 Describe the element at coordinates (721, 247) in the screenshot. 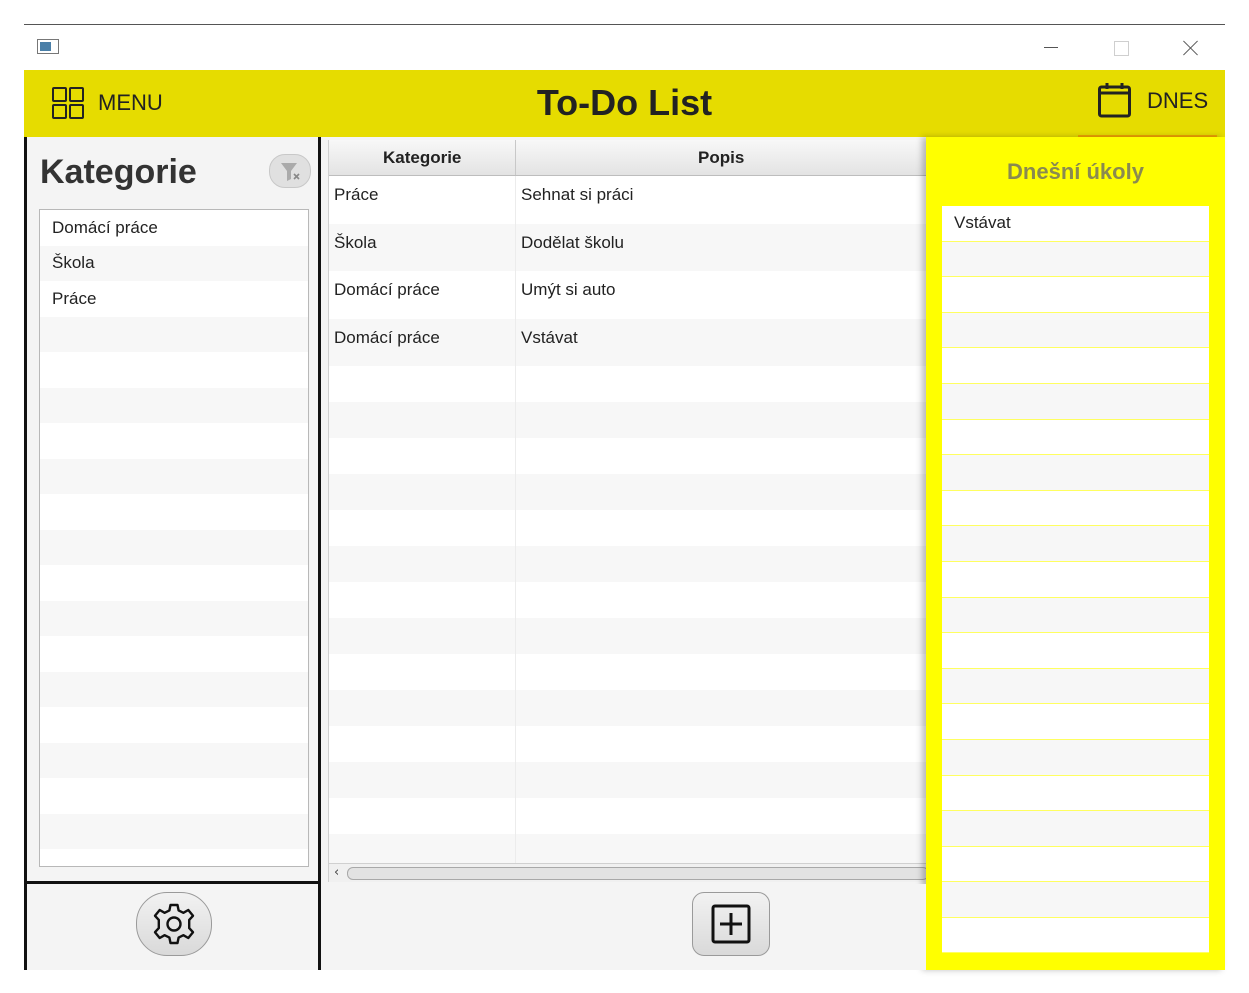

I see `cell-description: Dodělat školu` at that location.